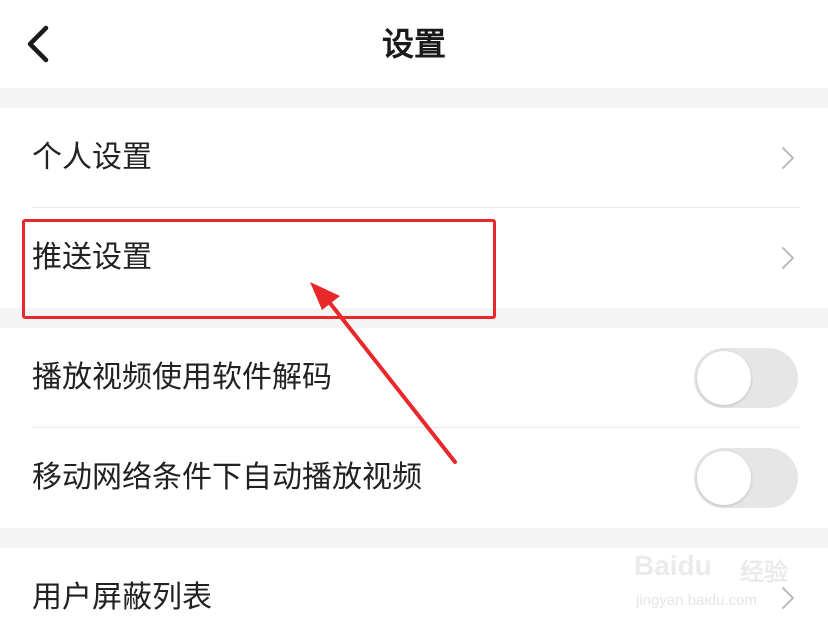  Describe the element at coordinates (227, 477) in the screenshot. I see `settings-item-label: 移动网络条件下自动播放视频` at that location.